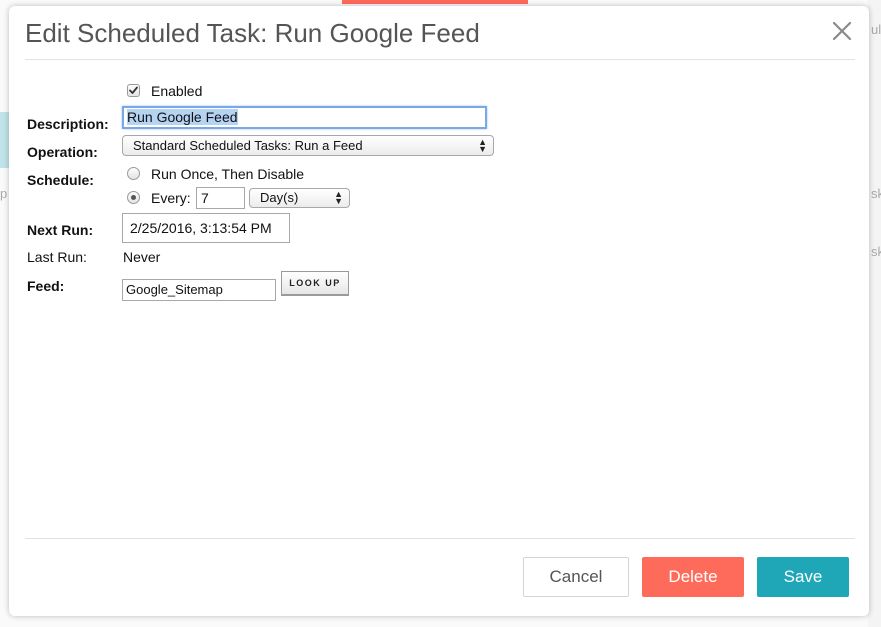  I want to click on feed-label: Feed:, so click(46, 286).